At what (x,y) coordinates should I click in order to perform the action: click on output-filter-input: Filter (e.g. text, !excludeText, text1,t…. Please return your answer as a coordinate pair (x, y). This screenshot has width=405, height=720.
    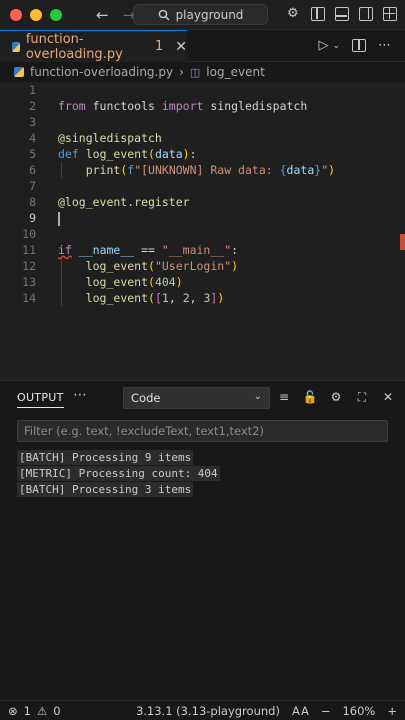
    Looking at the image, I should click on (202, 431).